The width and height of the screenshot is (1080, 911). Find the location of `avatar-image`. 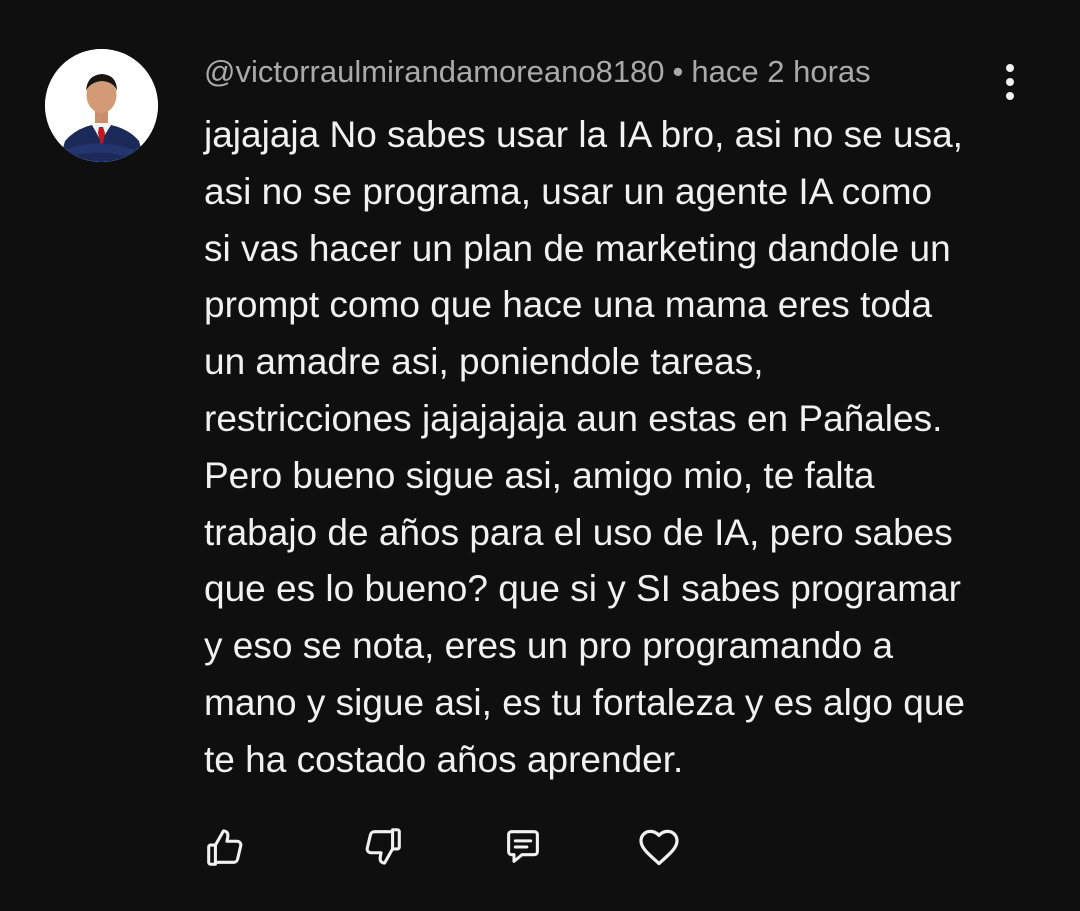

avatar-image is located at coordinates (101, 105).